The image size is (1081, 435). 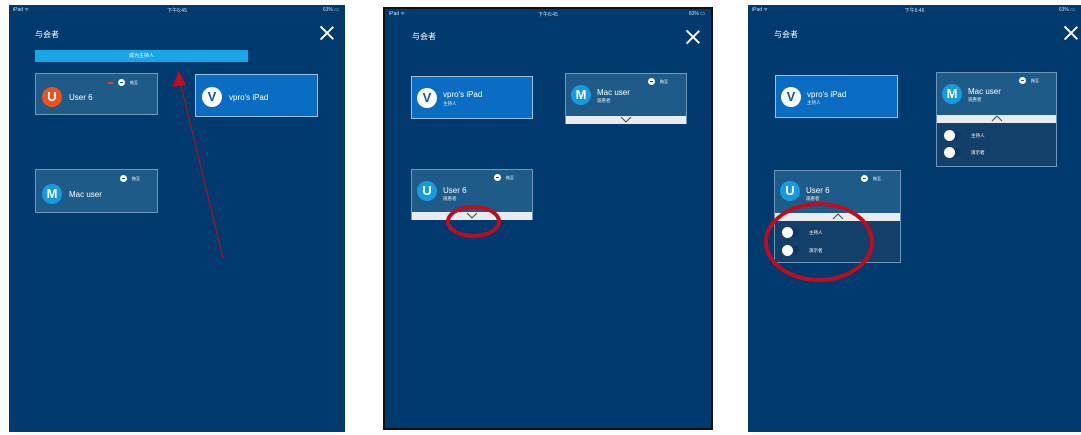 I want to click on role-option-label: 演示者, so click(x=978, y=152).